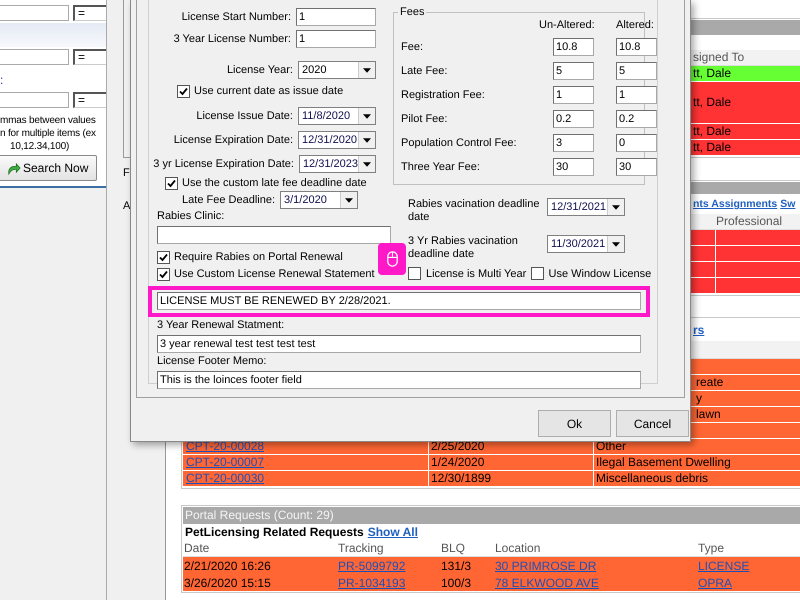  What do you see at coordinates (788, 204) in the screenshot?
I see `link: Sw` at bounding box center [788, 204].